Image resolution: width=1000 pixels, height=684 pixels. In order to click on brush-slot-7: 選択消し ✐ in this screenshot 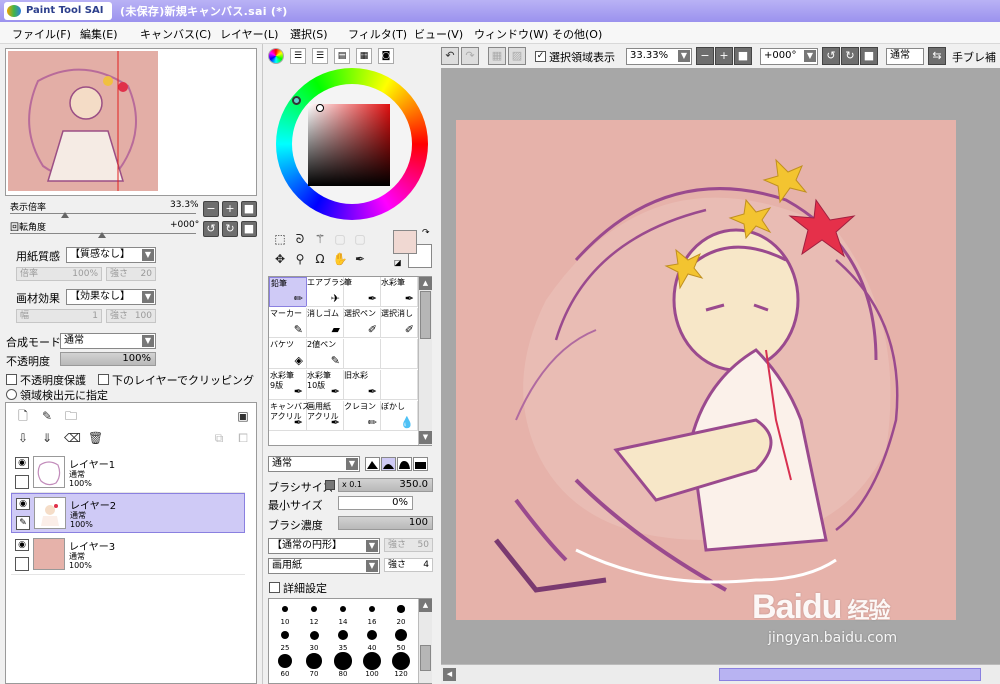, I will do `click(399, 323)`.